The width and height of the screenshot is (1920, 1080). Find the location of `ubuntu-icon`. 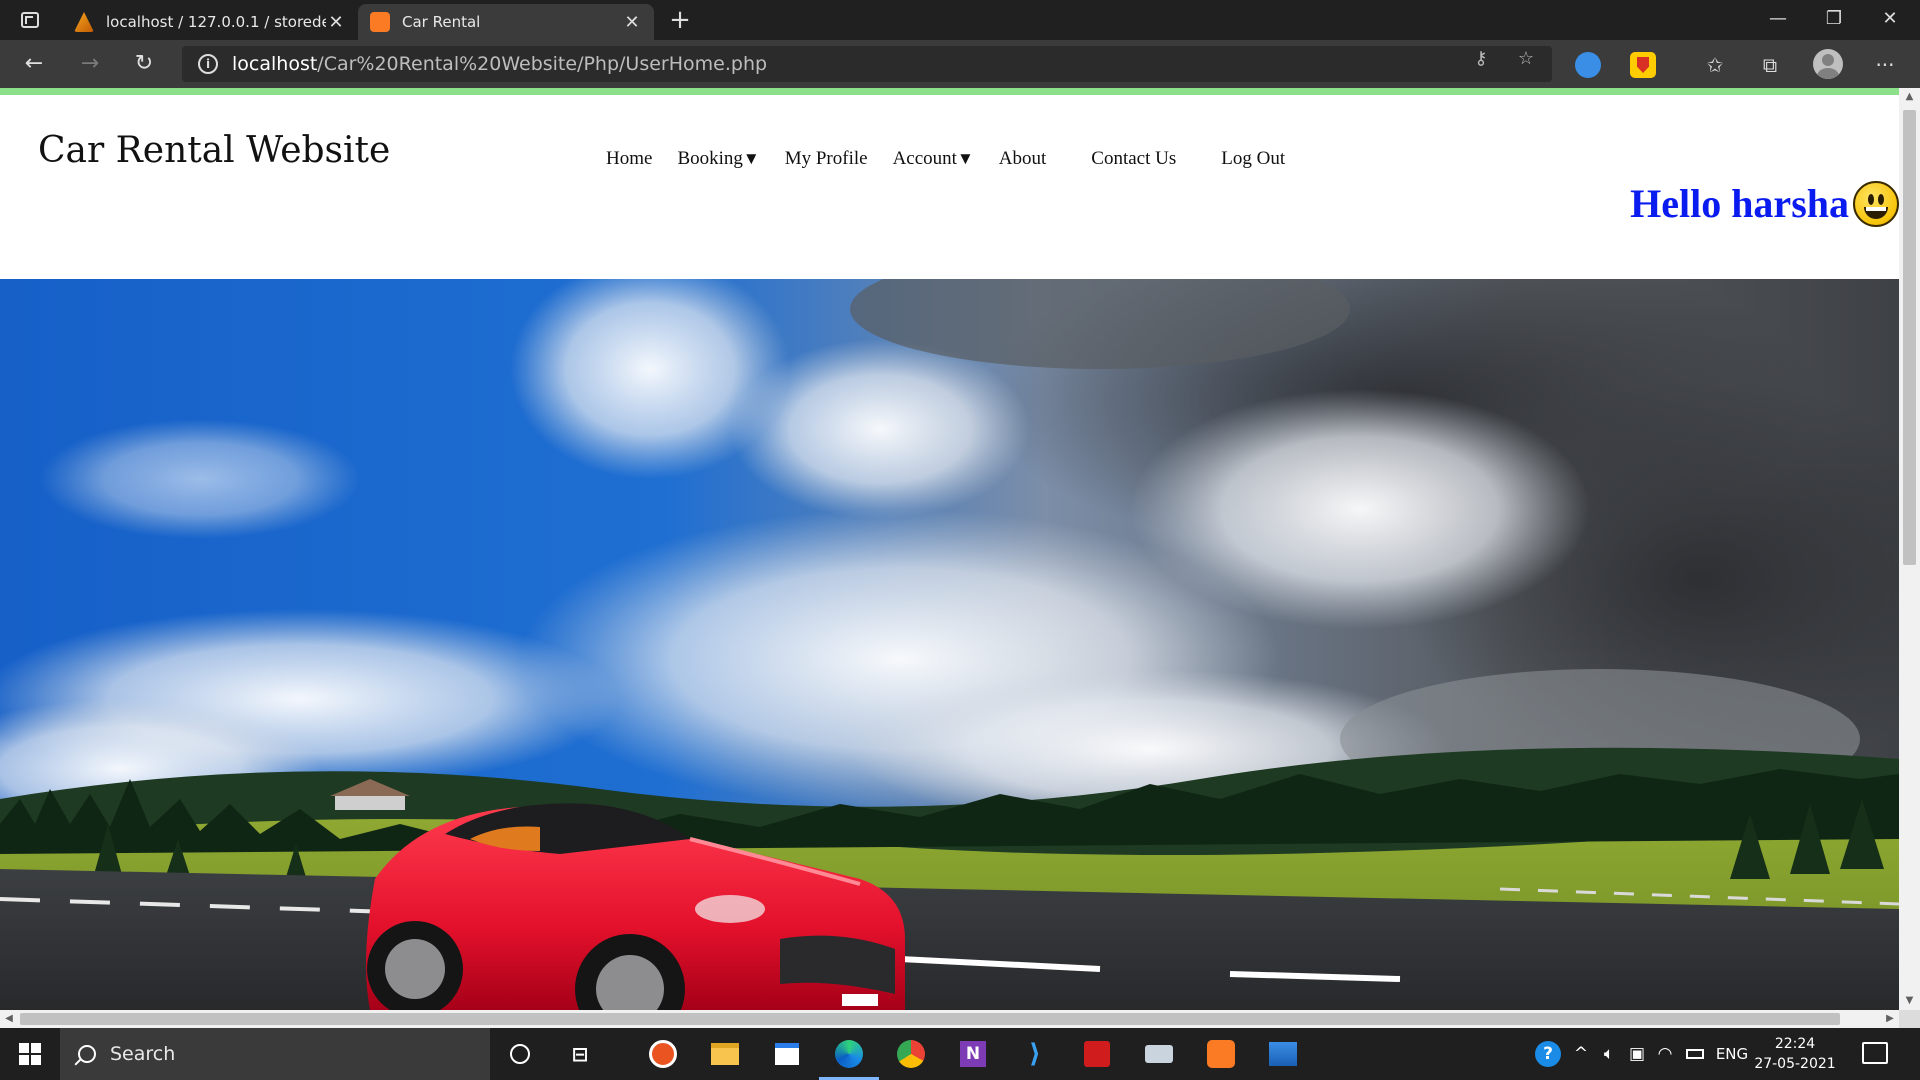

ubuntu-icon is located at coordinates (663, 1054).